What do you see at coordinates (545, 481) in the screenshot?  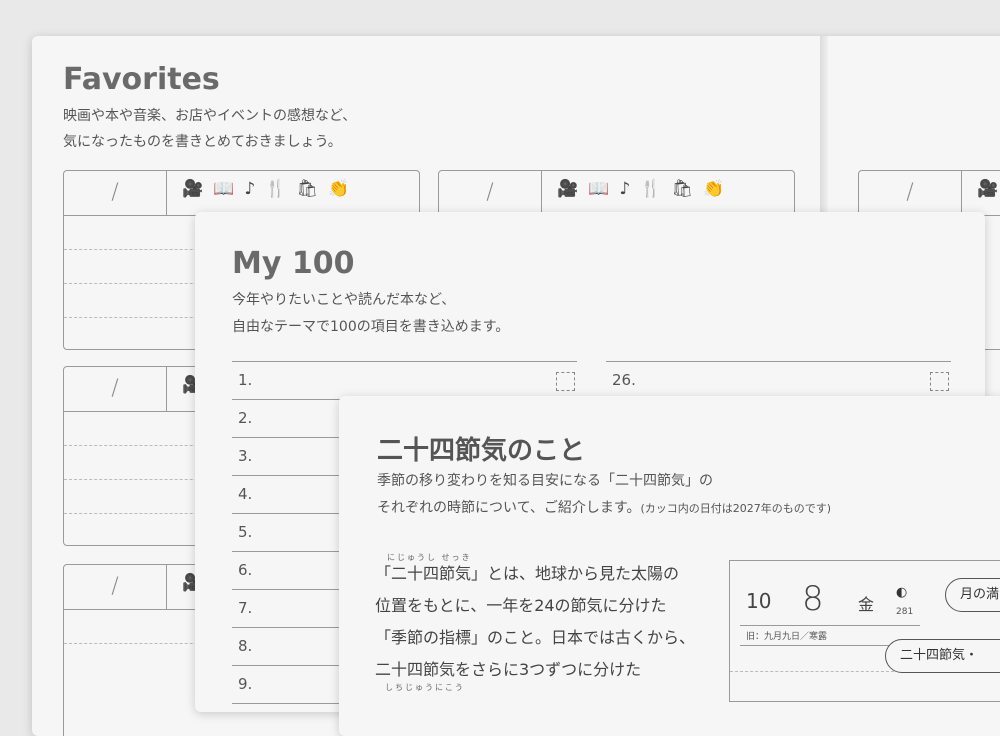 I see `sekki-description-line1: 季節の移り変わりを知る目安になる「二十四節気」の` at bounding box center [545, 481].